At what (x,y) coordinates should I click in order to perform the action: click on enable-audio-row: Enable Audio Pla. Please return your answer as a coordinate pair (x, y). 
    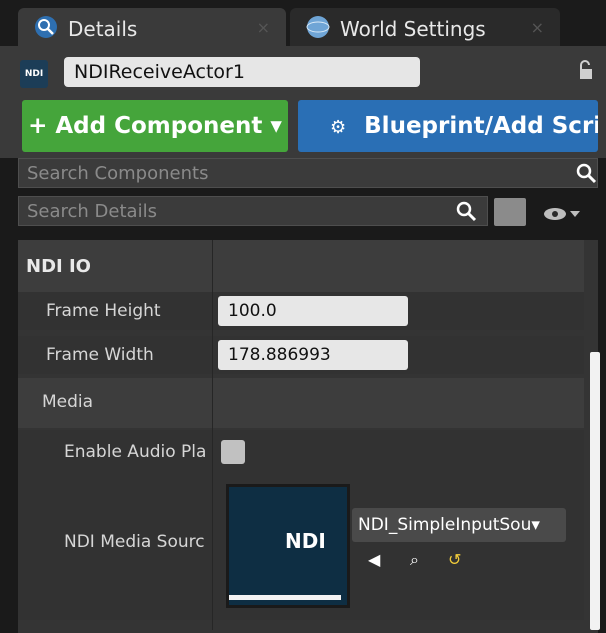
    Looking at the image, I should click on (301, 452).